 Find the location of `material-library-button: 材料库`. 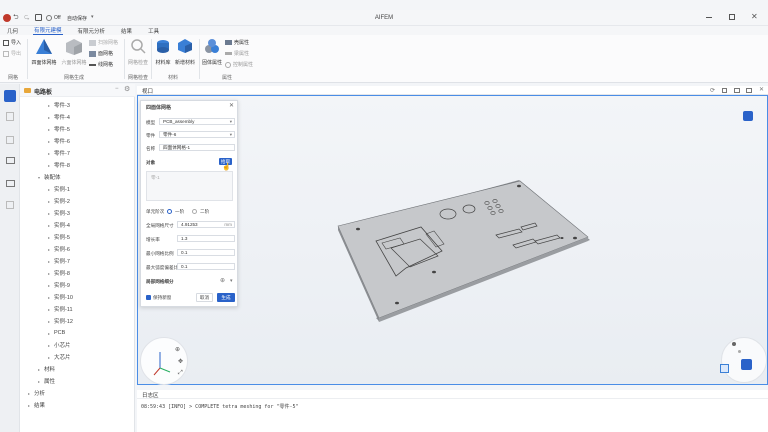

material-library-button: 材料库 is located at coordinates (163, 52).